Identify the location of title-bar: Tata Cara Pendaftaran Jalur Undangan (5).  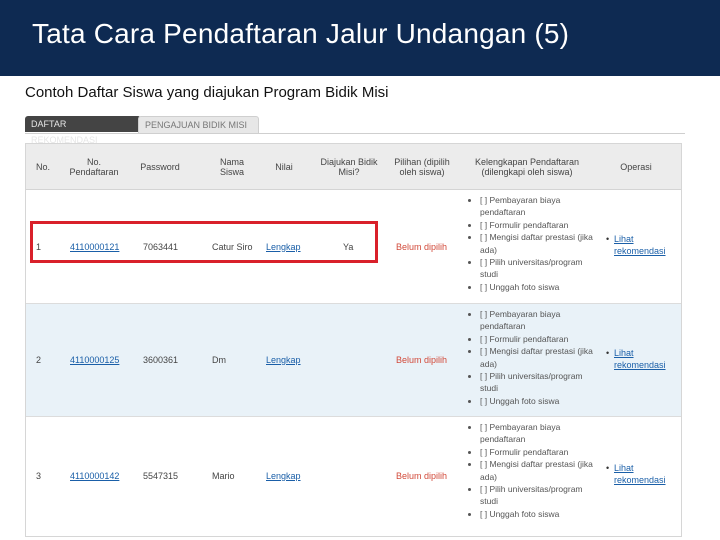
(360, 38).